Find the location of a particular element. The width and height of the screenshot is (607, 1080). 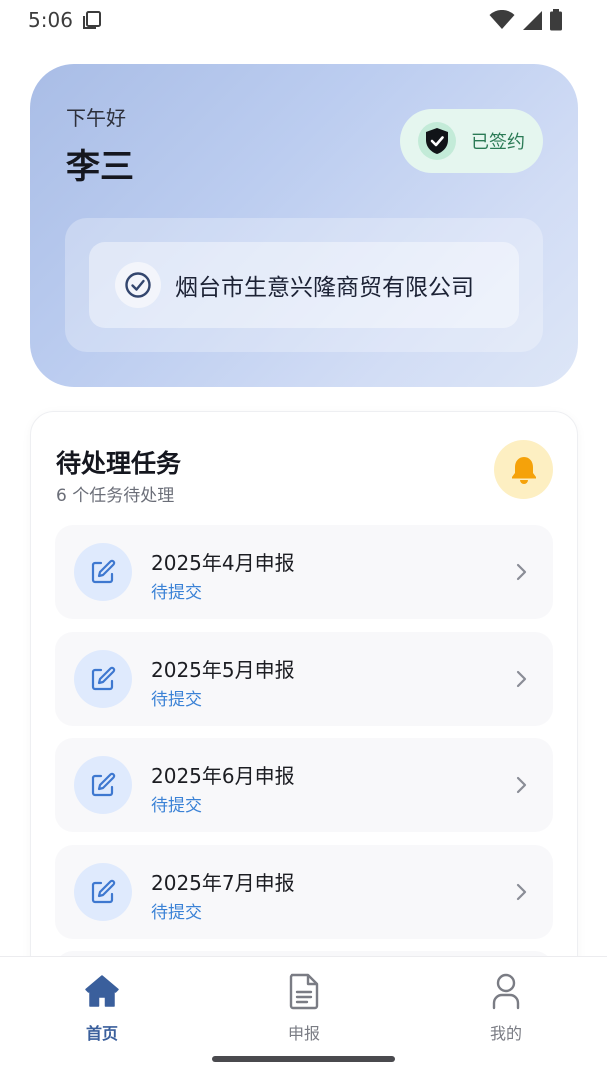

company-row: 烟台市生意兴隆商贸有限公司 is located at coordinates (304, 285).